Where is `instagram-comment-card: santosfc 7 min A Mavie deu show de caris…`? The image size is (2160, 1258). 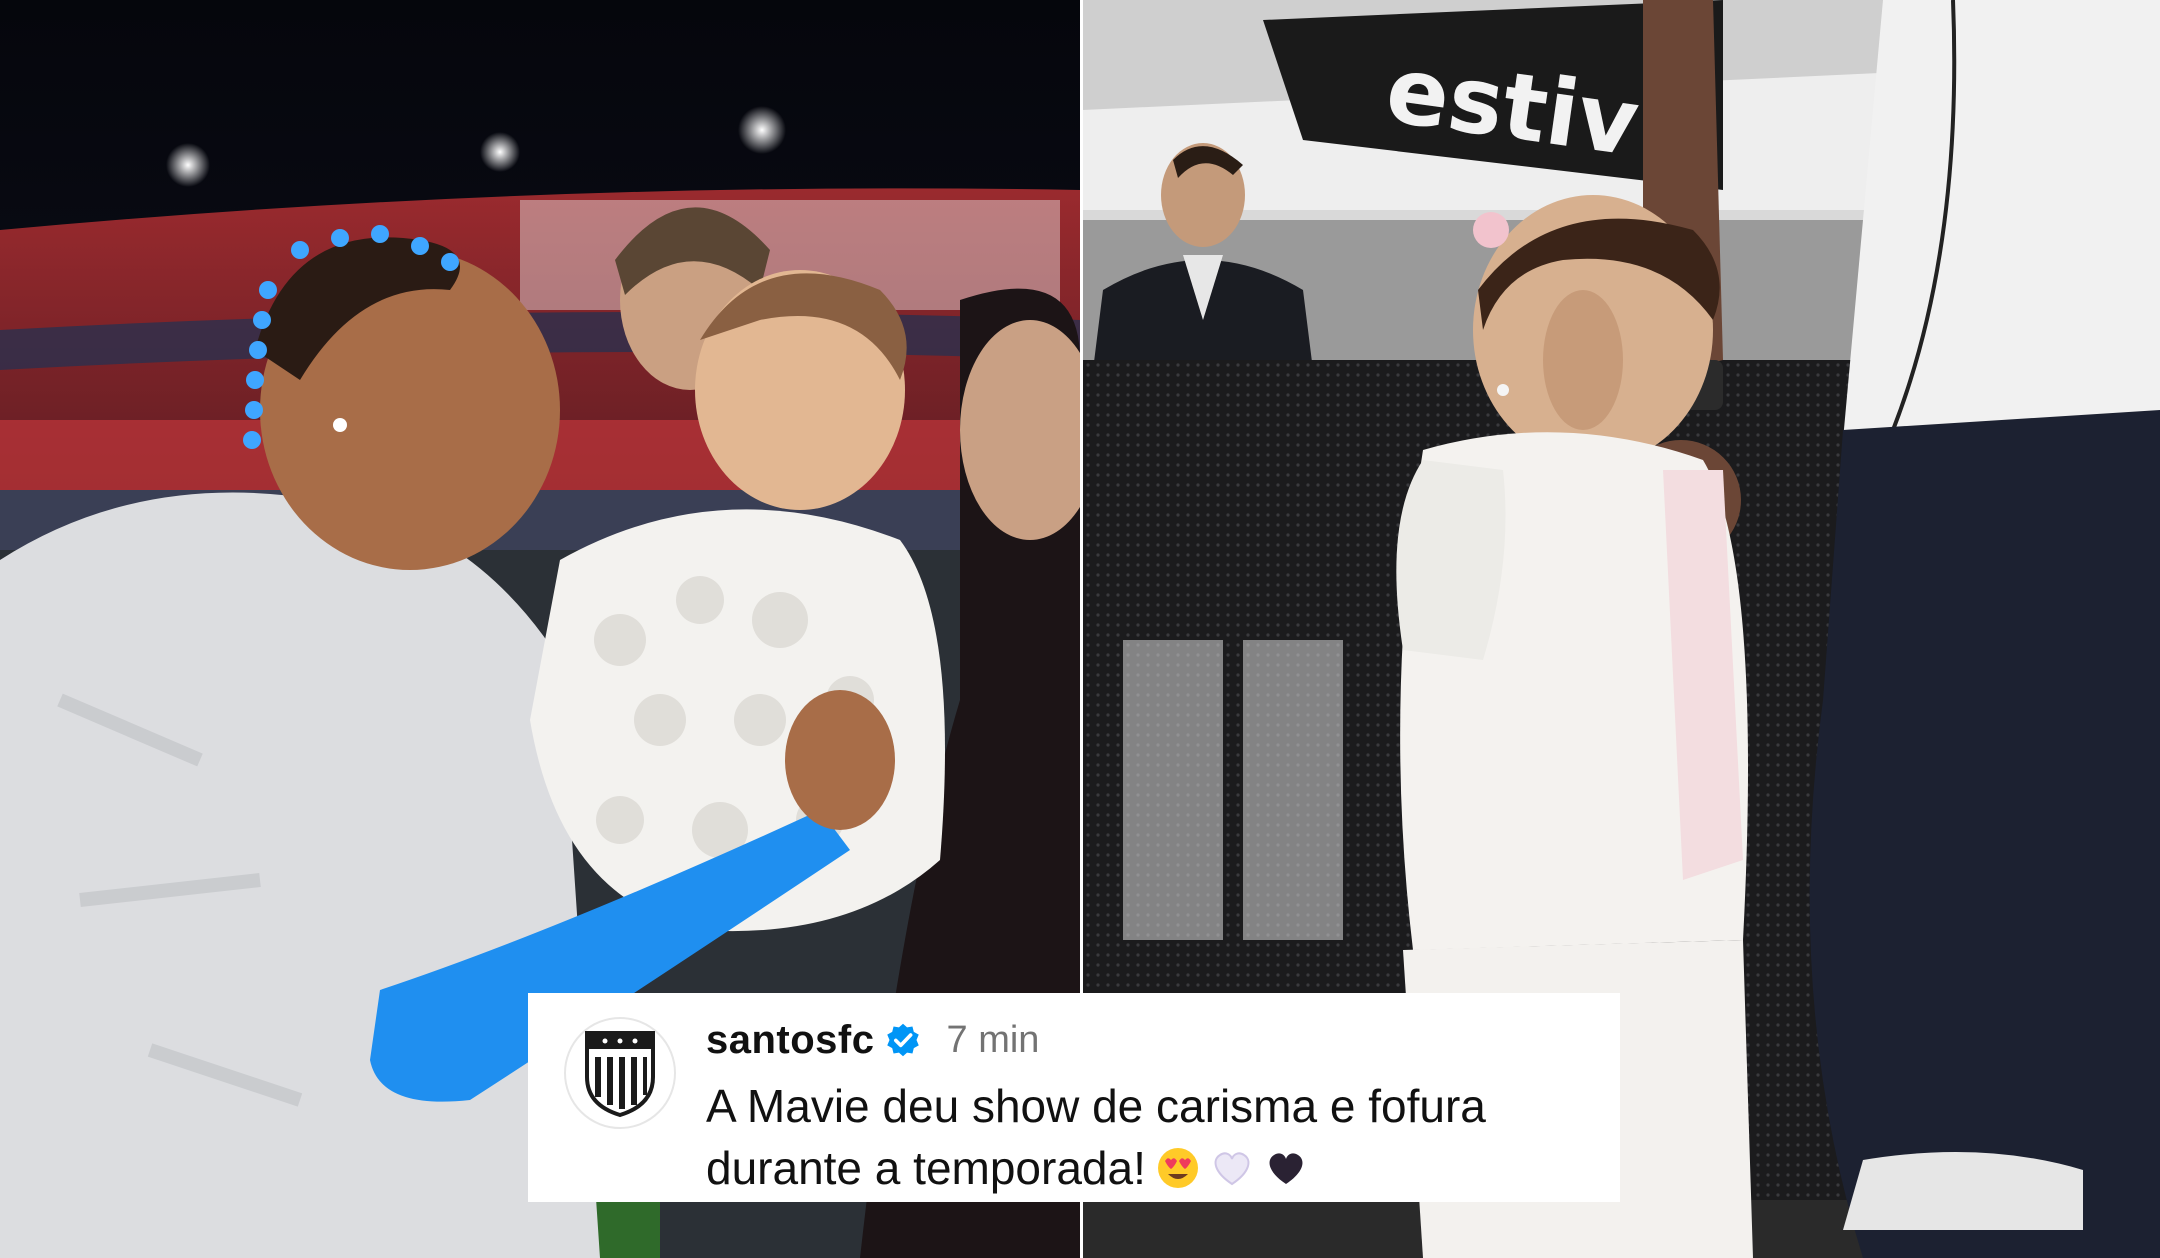
instagram-comment-card: santosfc 7 min A Mavie deu show de caris… is located at coordinates (1074, 1097).